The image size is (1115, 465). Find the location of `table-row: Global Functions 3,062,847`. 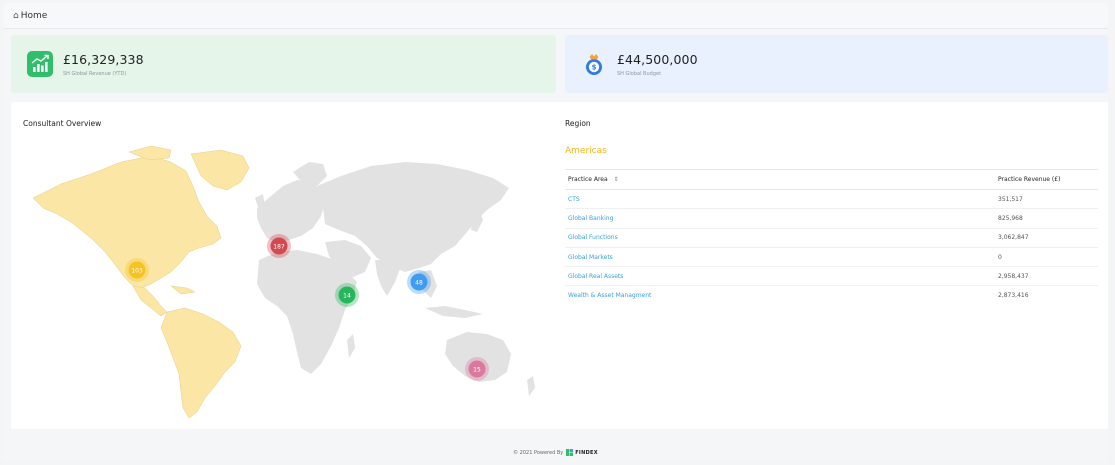

table-row: Global Functions 3,062,847 is located at coordinates (831, 238).